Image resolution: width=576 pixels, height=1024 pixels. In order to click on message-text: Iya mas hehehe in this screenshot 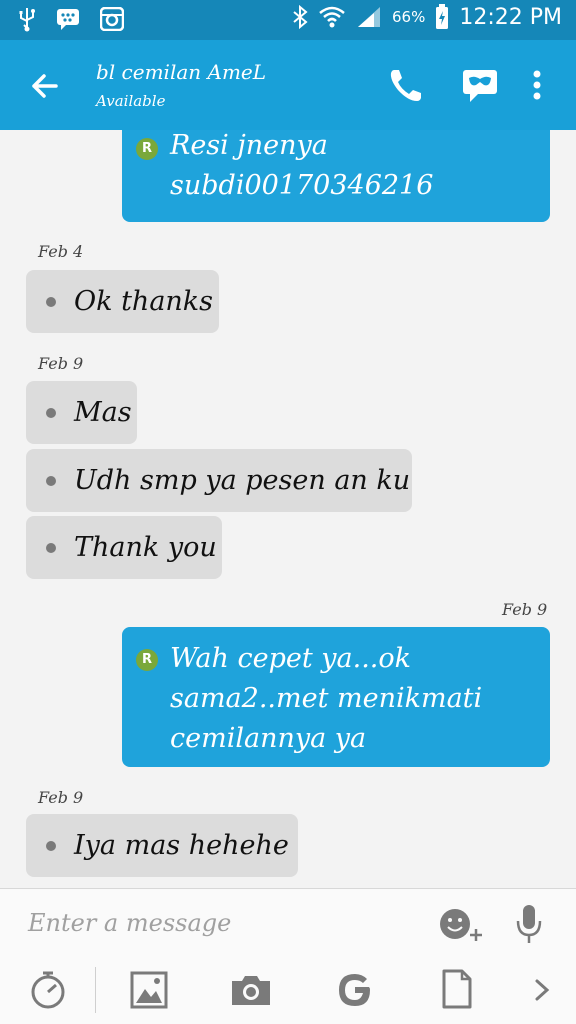, I will do `click(181, 845)`.